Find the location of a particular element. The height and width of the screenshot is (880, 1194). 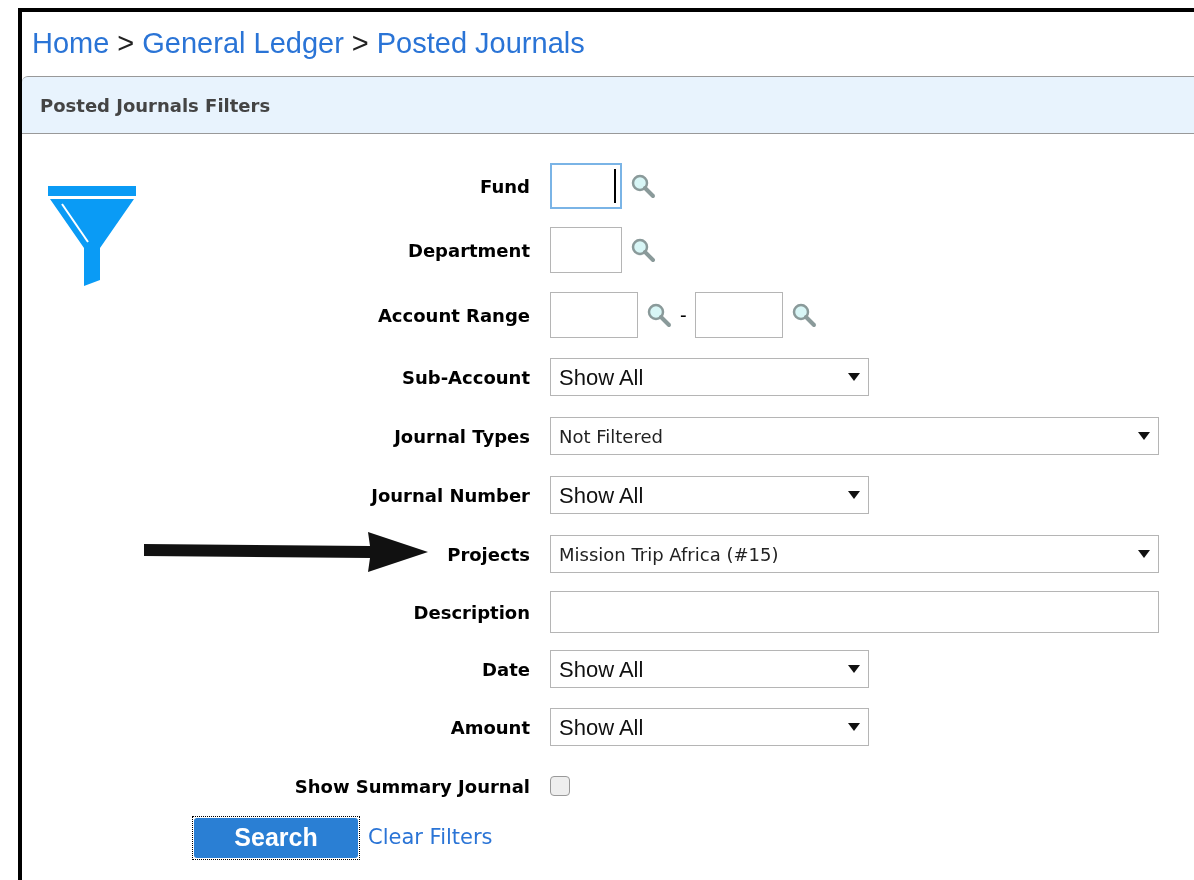

field-label: Show Summary Journal is located at coordinates (412, 786).